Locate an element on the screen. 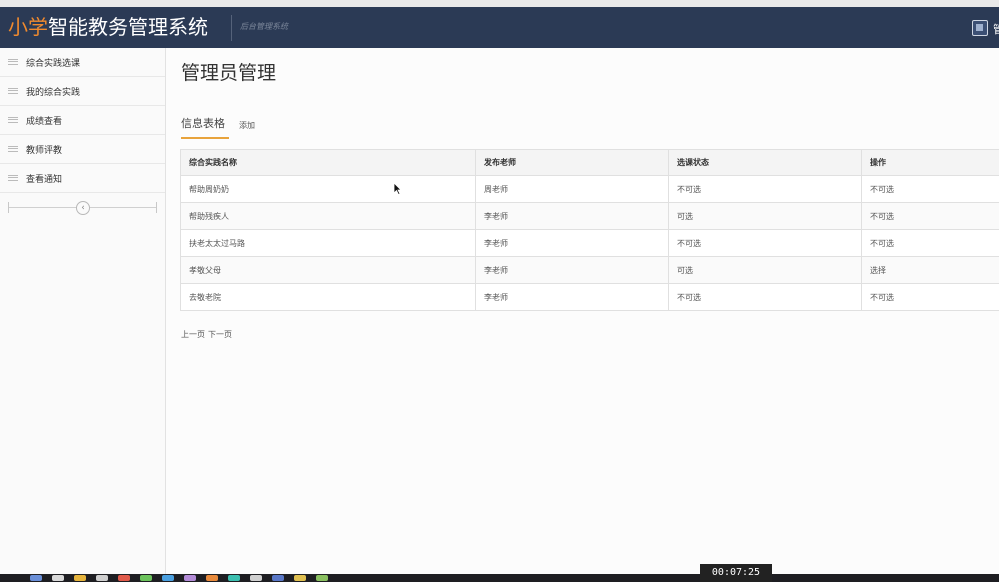 The width and height of the screenshot is (999, 582). os-dock is located at coordinates (499, 578).